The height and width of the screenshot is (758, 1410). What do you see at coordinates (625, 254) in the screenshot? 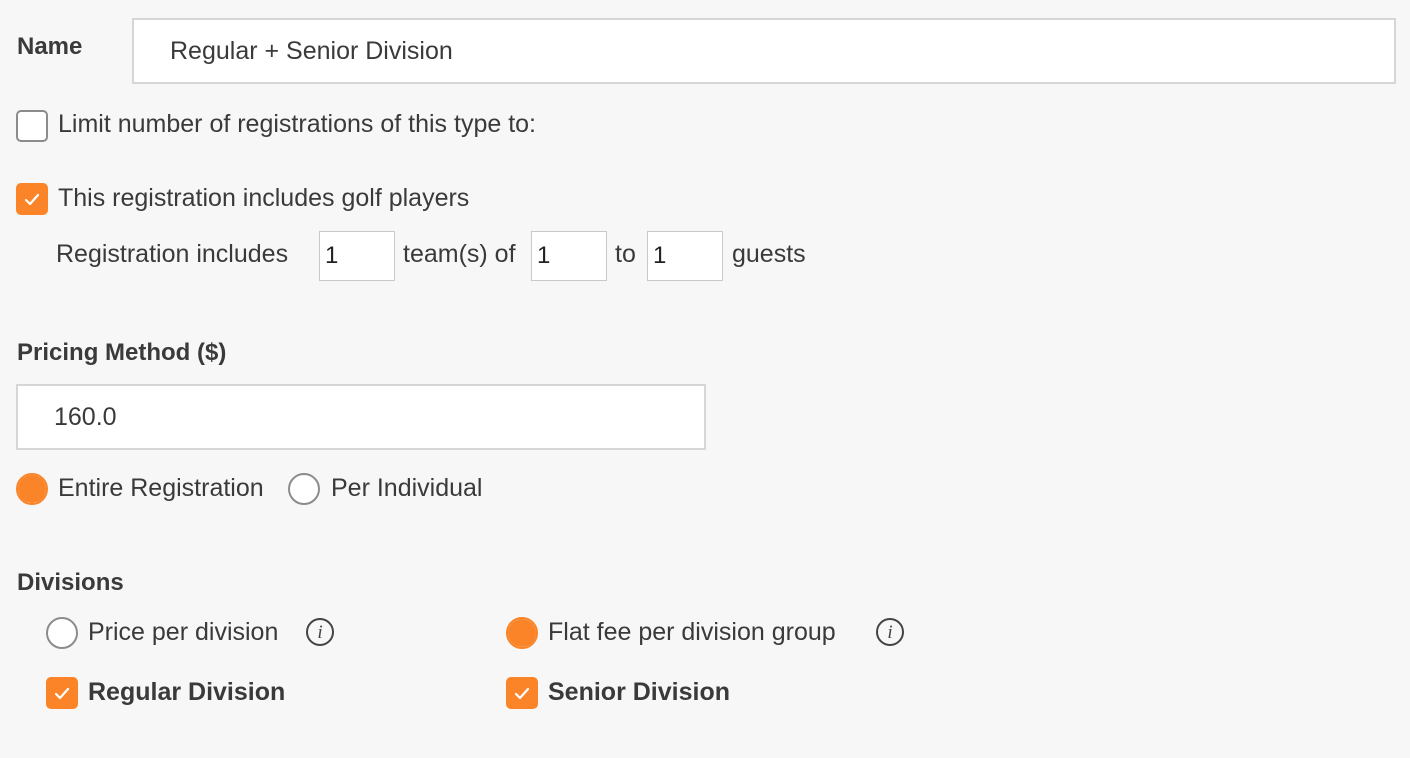
I see `to-text: to` at bounding box center [625, 254].